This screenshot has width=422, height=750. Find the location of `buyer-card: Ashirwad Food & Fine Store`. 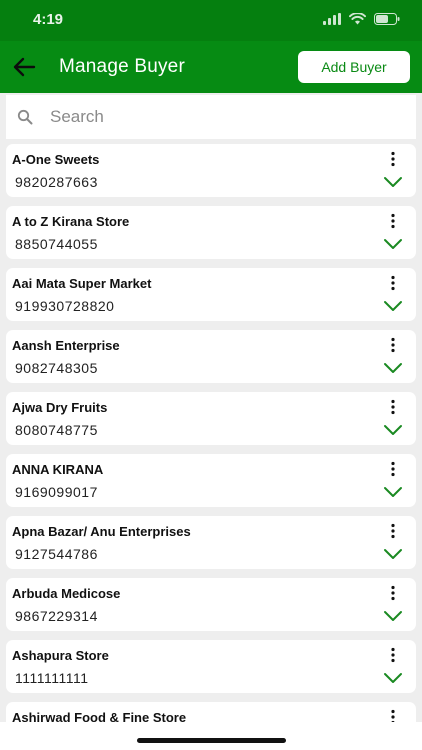

buyer-card: Ashirwad Food & Fine Store is located at coordinates (211, 712).